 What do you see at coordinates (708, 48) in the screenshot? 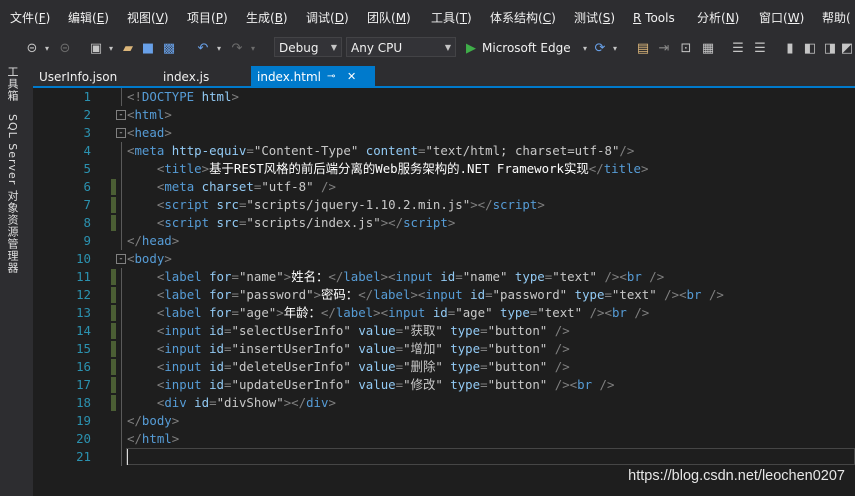
I see `outline-icon: ▦` at bounding box center [708, 48].